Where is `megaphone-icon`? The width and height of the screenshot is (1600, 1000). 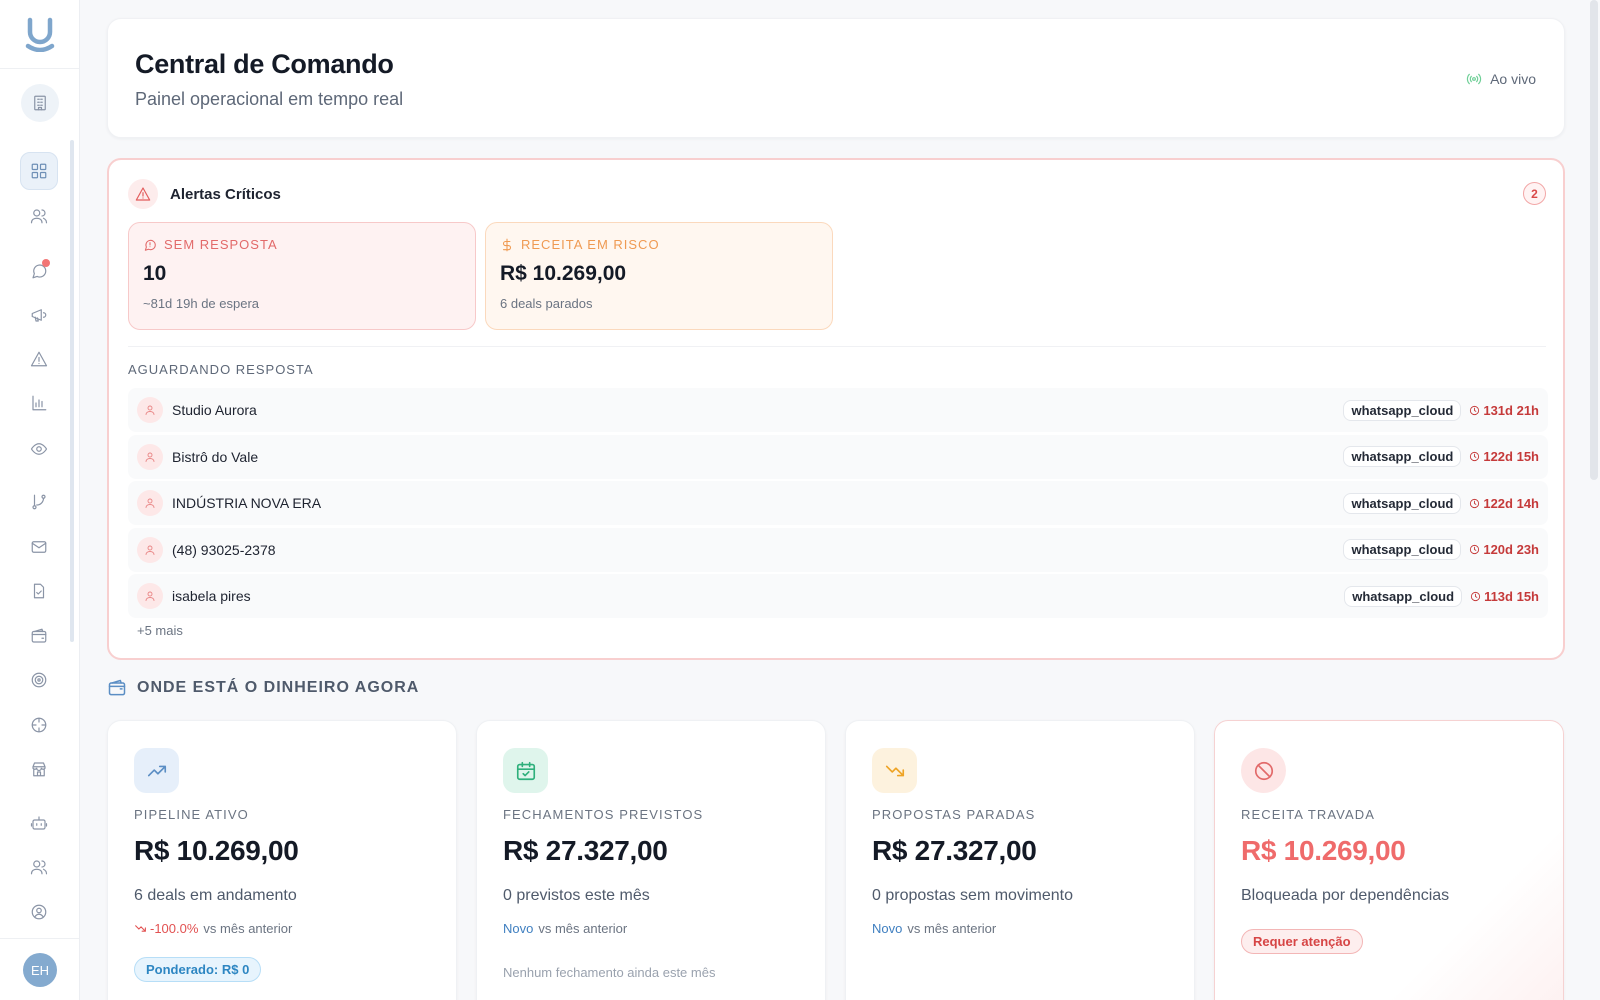 megaphone-icon is located at coordinates (39, 315).